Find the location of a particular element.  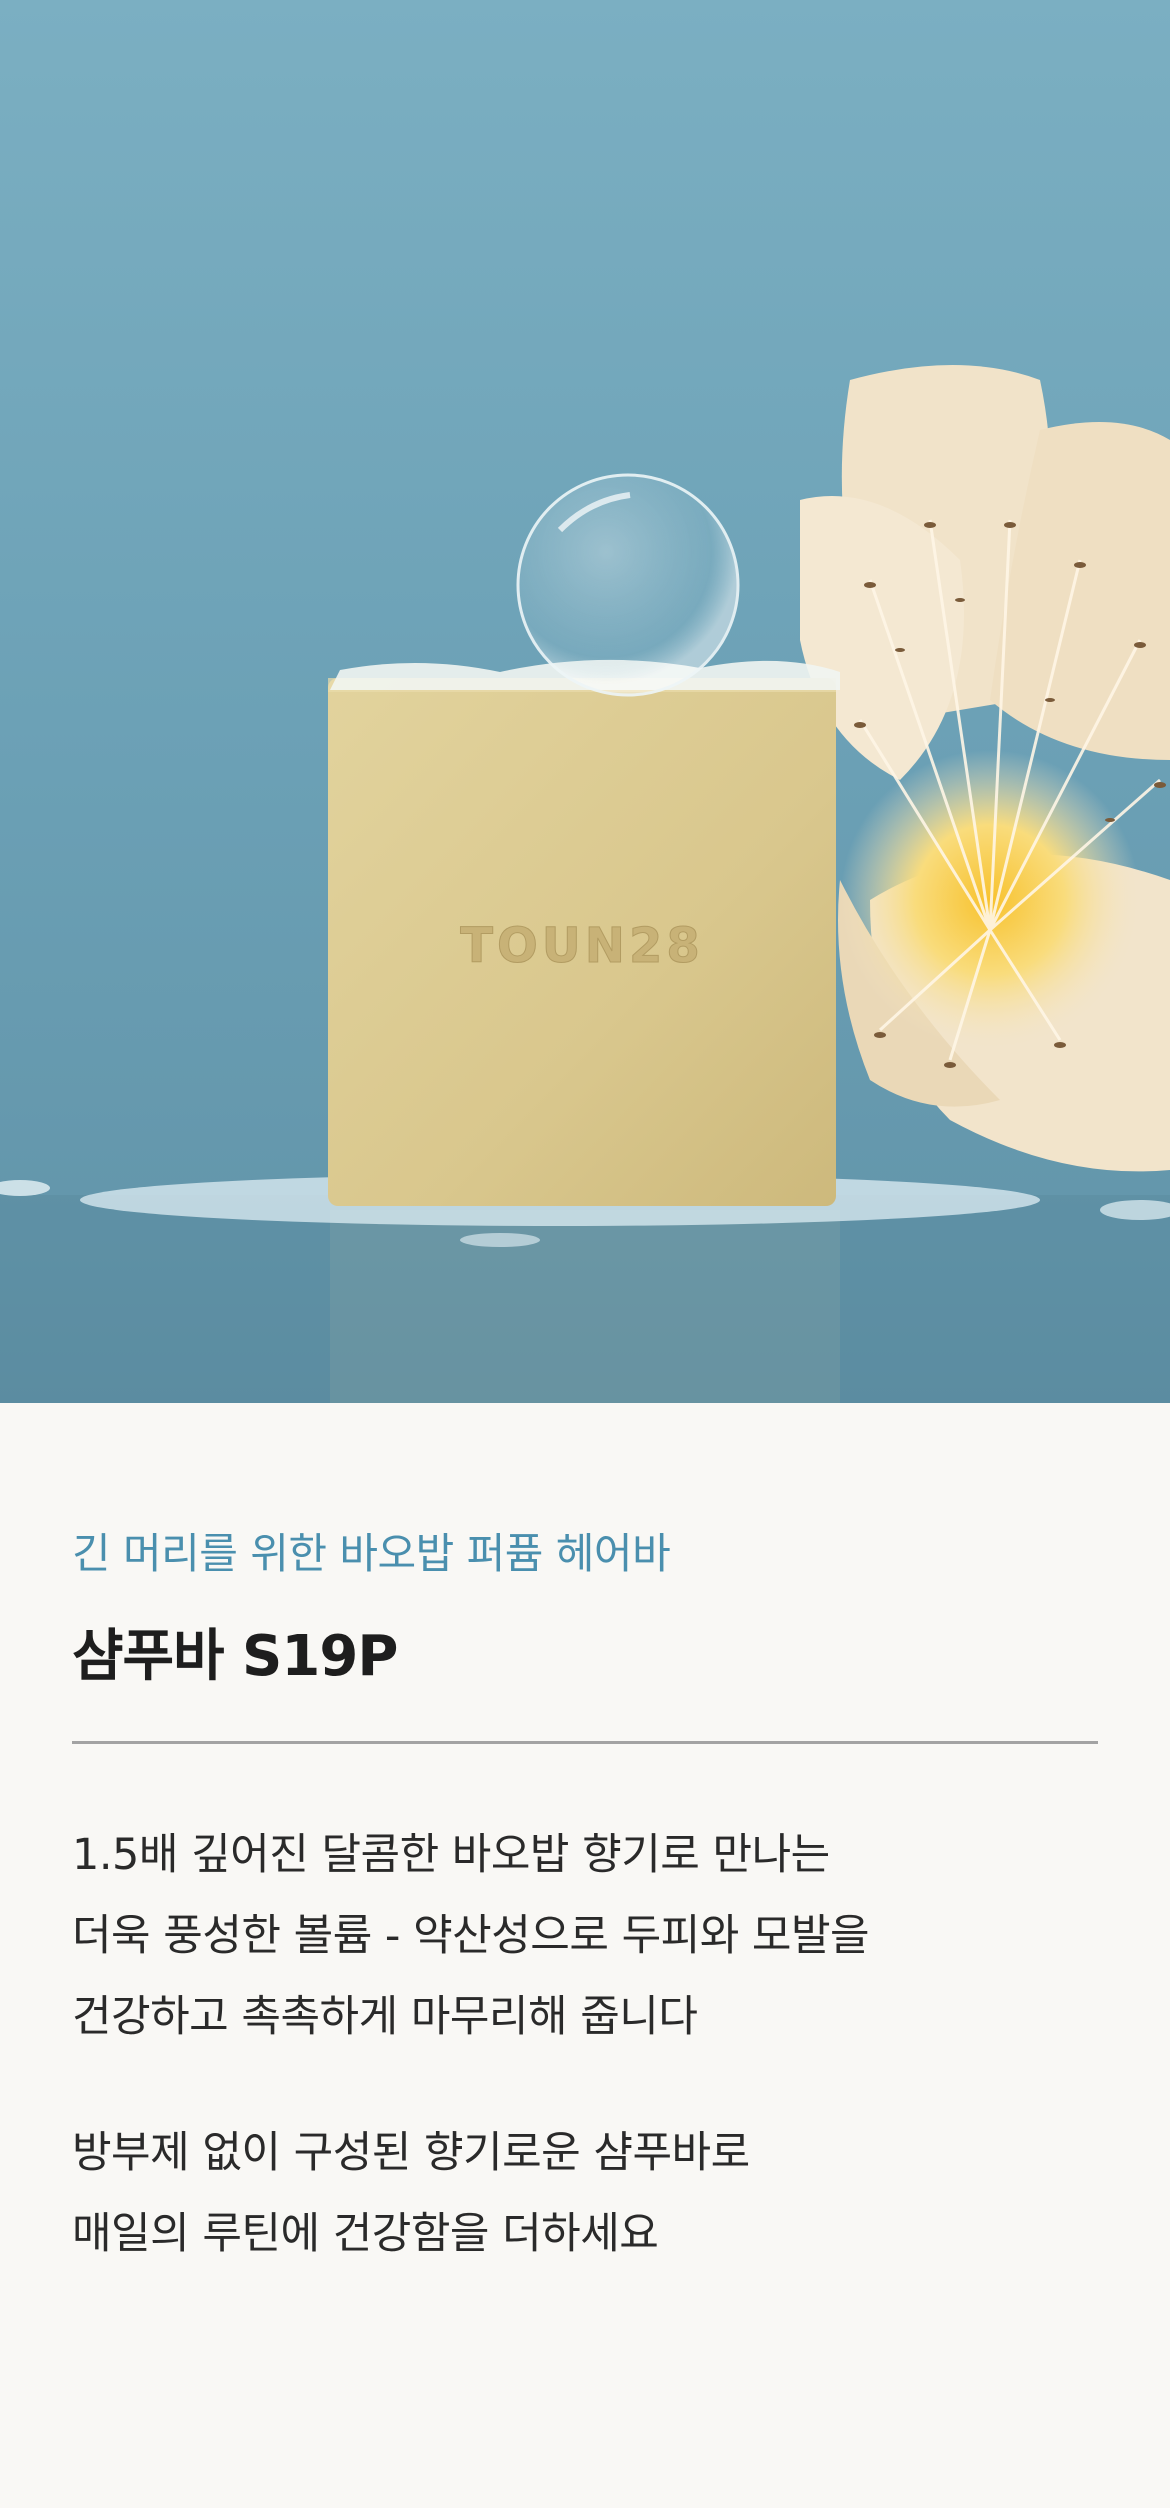

description-line: 매일의 루틴에 건강함을 더하세요 is located at coordinates (365, 2234).